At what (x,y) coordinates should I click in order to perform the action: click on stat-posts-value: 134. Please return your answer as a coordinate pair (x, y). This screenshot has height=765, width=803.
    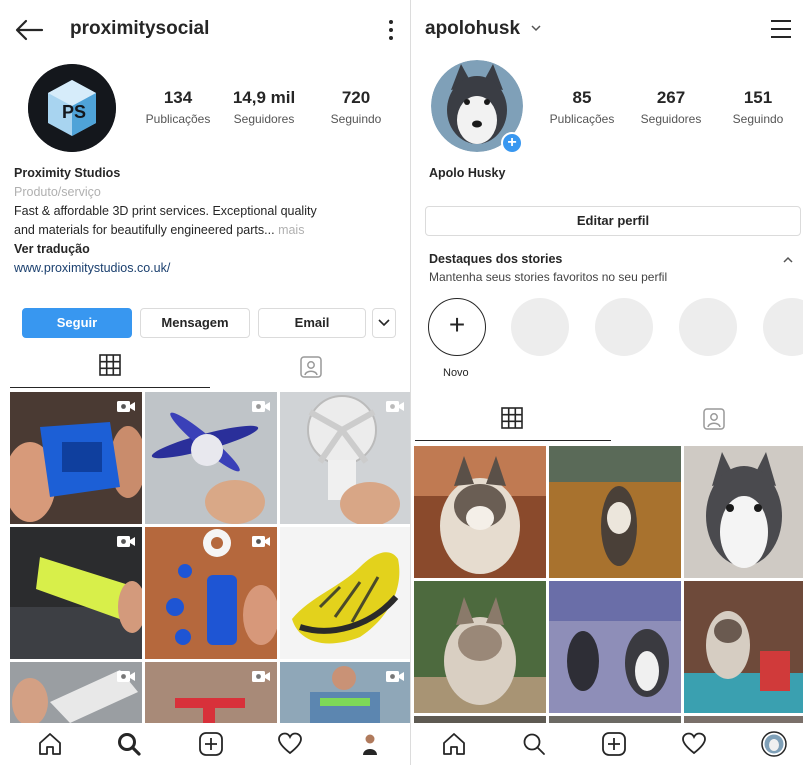
    Looking at the image, I should click on (178, 97).